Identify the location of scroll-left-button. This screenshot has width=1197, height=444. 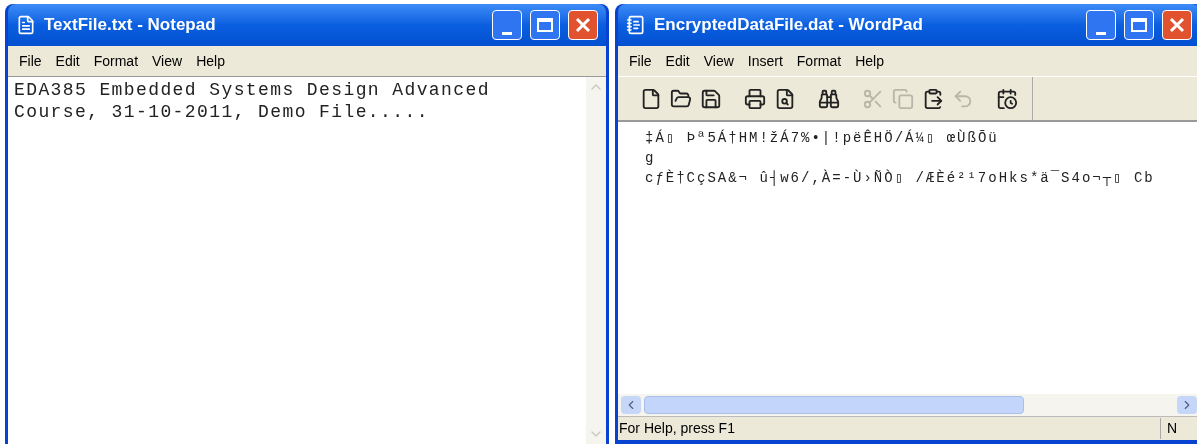
(631, 405).